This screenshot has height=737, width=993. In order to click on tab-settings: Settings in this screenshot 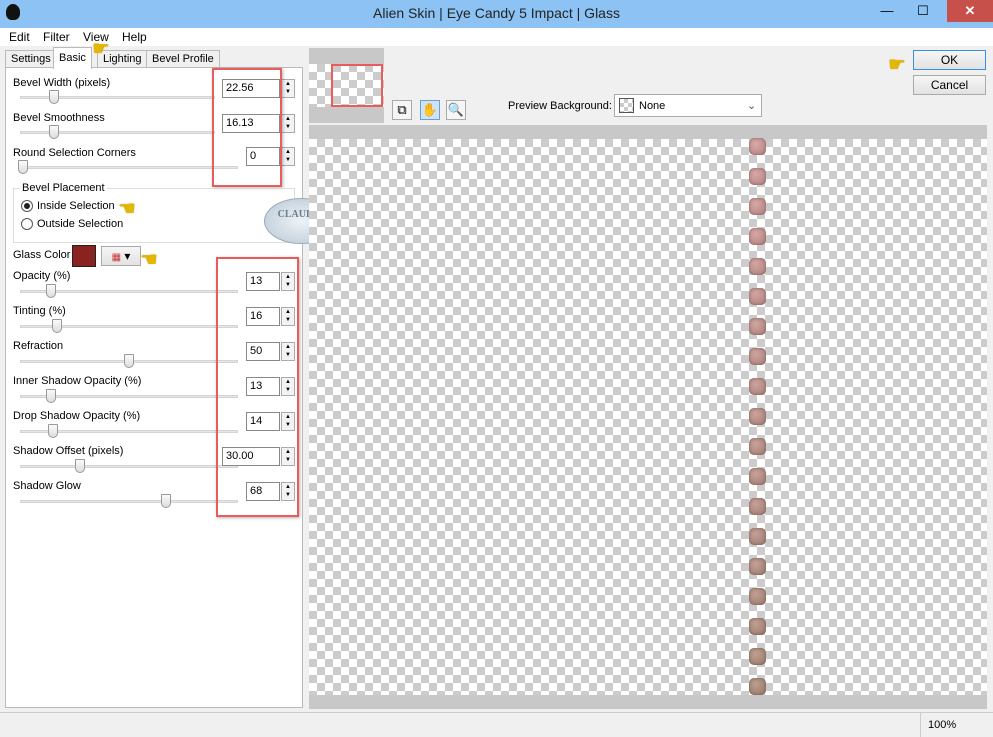, I will do `click(31, 59)`.